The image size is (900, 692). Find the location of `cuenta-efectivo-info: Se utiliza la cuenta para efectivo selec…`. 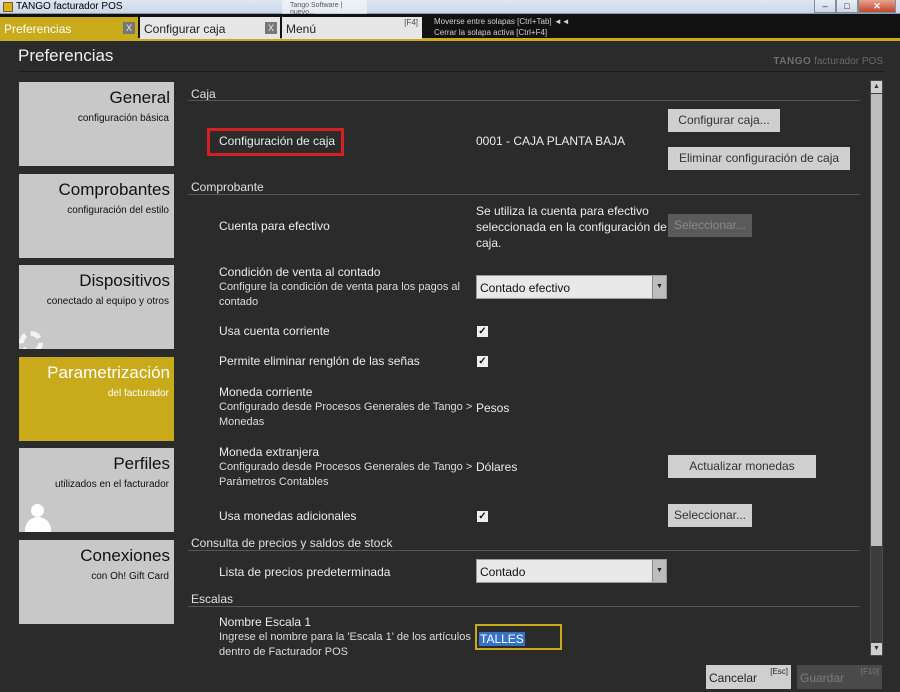

cuenta-efectivo-info: Se utiliza la cuenta para efectivo selec… is located at coordinates (571, 227).